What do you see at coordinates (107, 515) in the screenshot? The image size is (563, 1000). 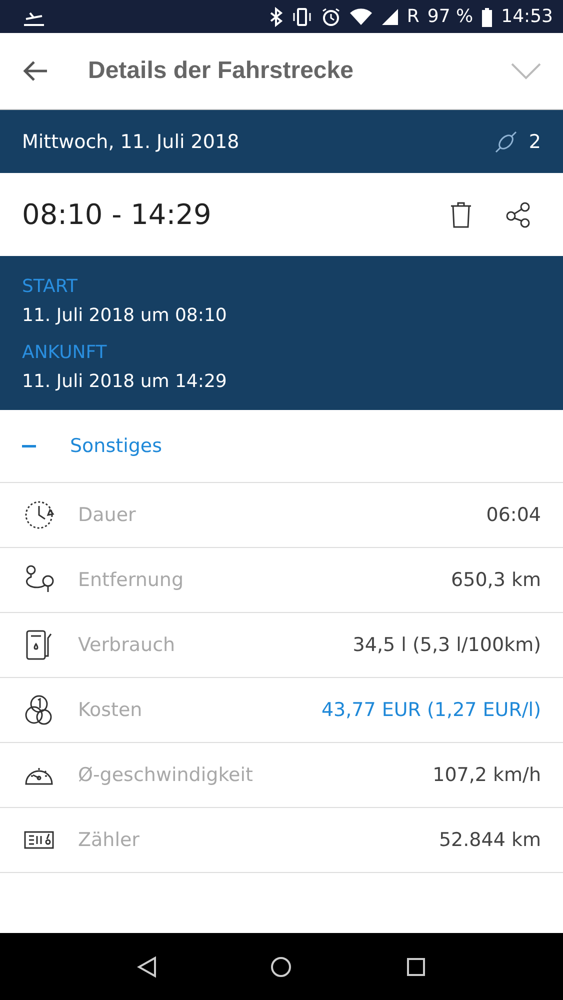 I see `detail-label: Dauer` at bounding box center [107, 515].